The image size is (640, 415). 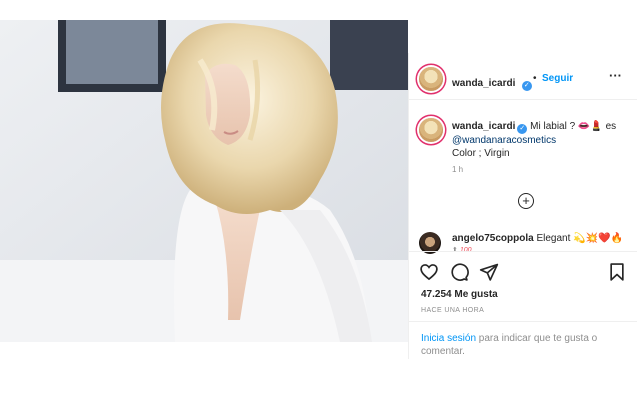 I want to click on heart-icon, so click(x=429, y=272).